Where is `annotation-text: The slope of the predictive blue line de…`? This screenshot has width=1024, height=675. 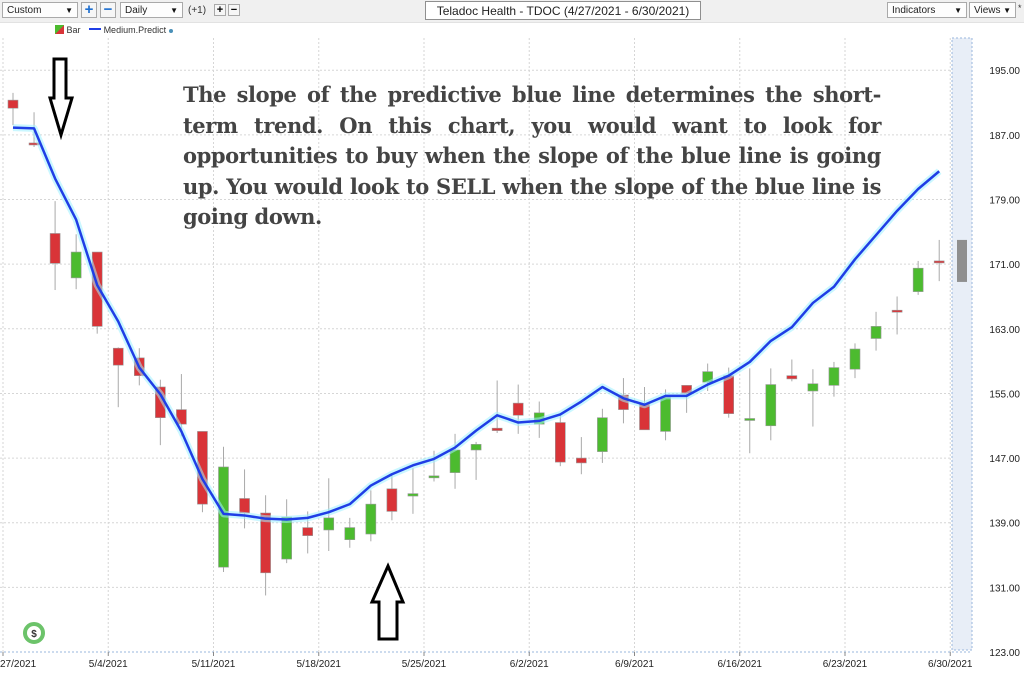
annotation-text: The slope of the predictive blue line de… is located at coordinates (532, 155).